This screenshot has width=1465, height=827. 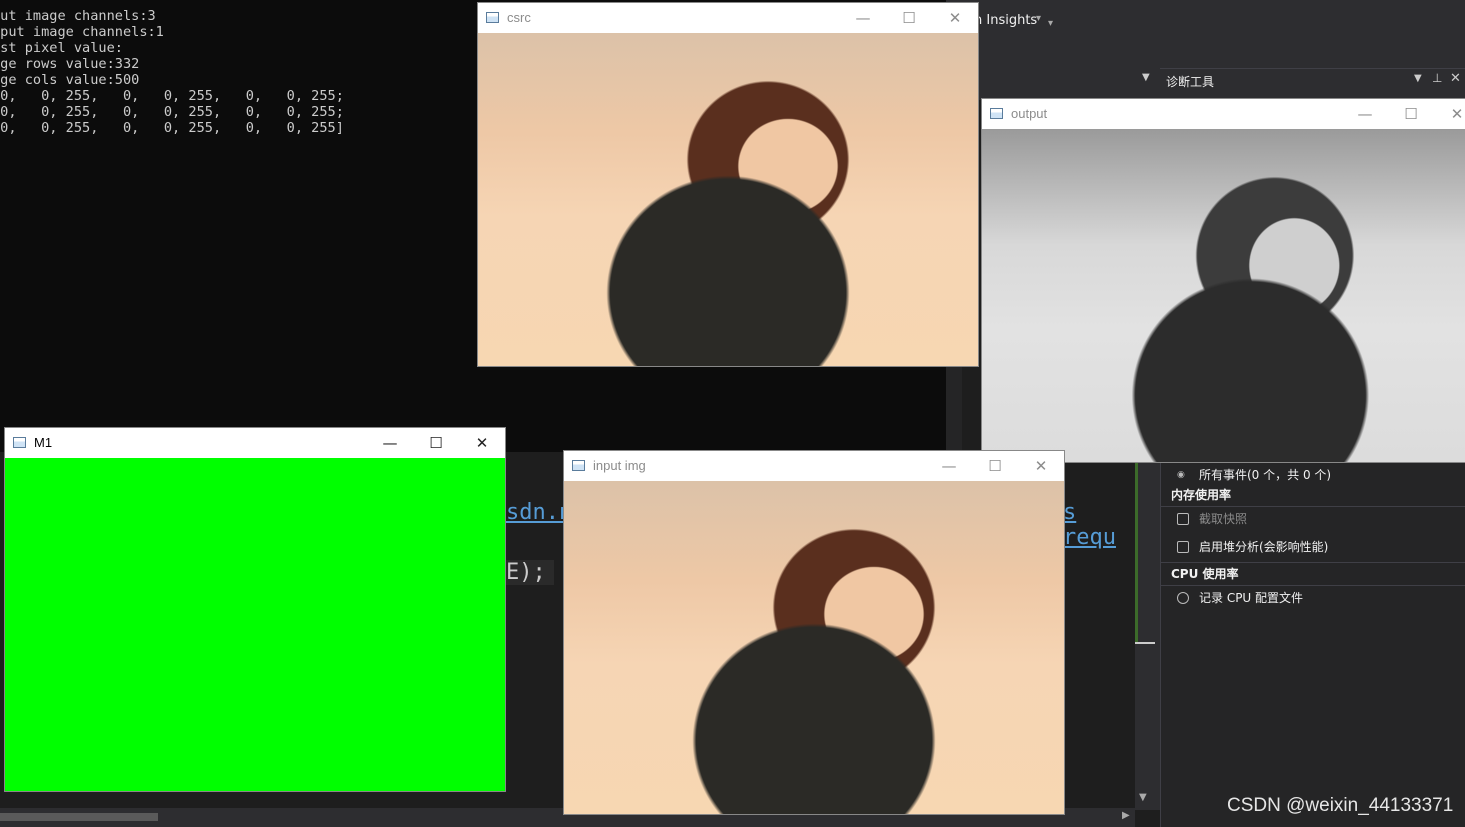 What do you see at coordinates (1223, 114) in the screenshot?
I see `output-titlebar: output — ☐ ✕` at bounding box center [1223, 114].